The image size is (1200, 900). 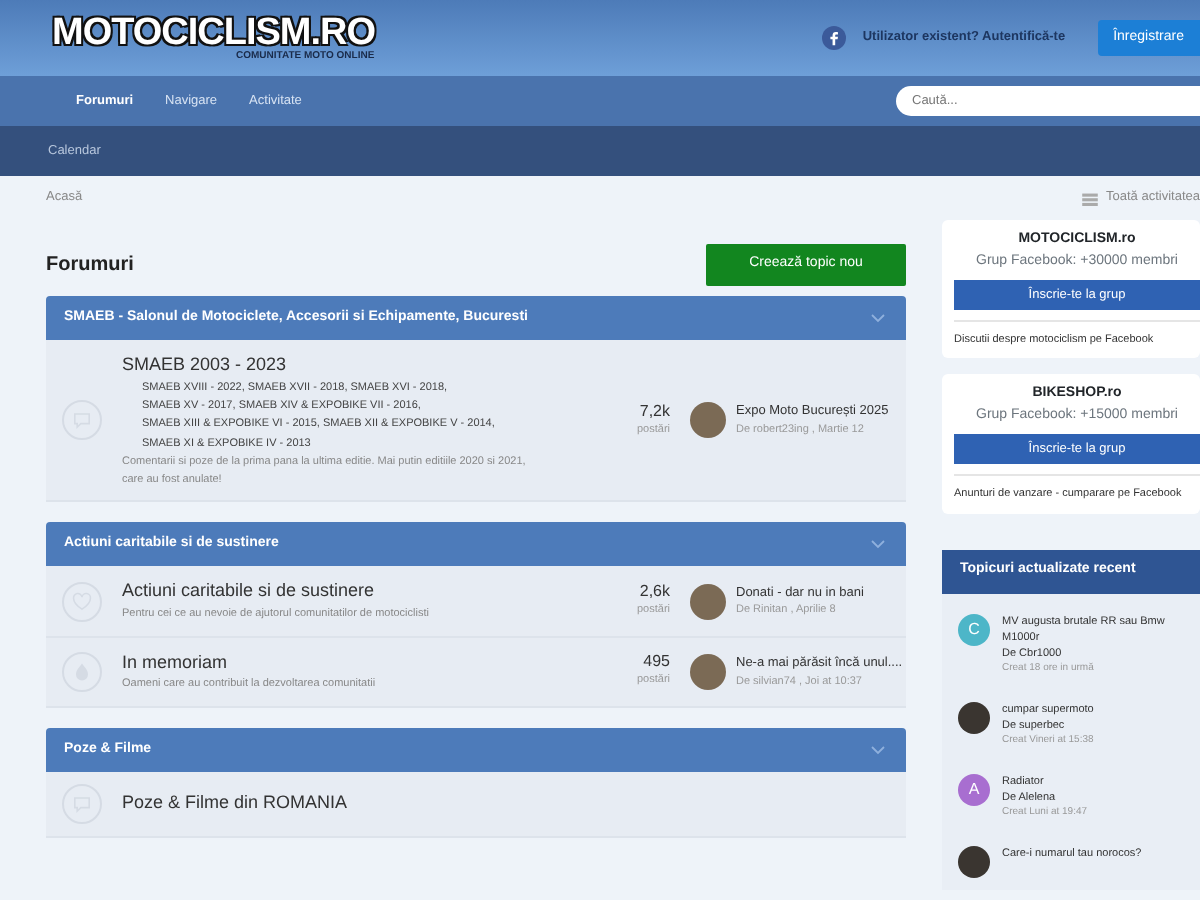 What do you see at coordinates (90, 265) in the screenshot?
I see `page-title: Forumuri` at bounding box center [90, 265].